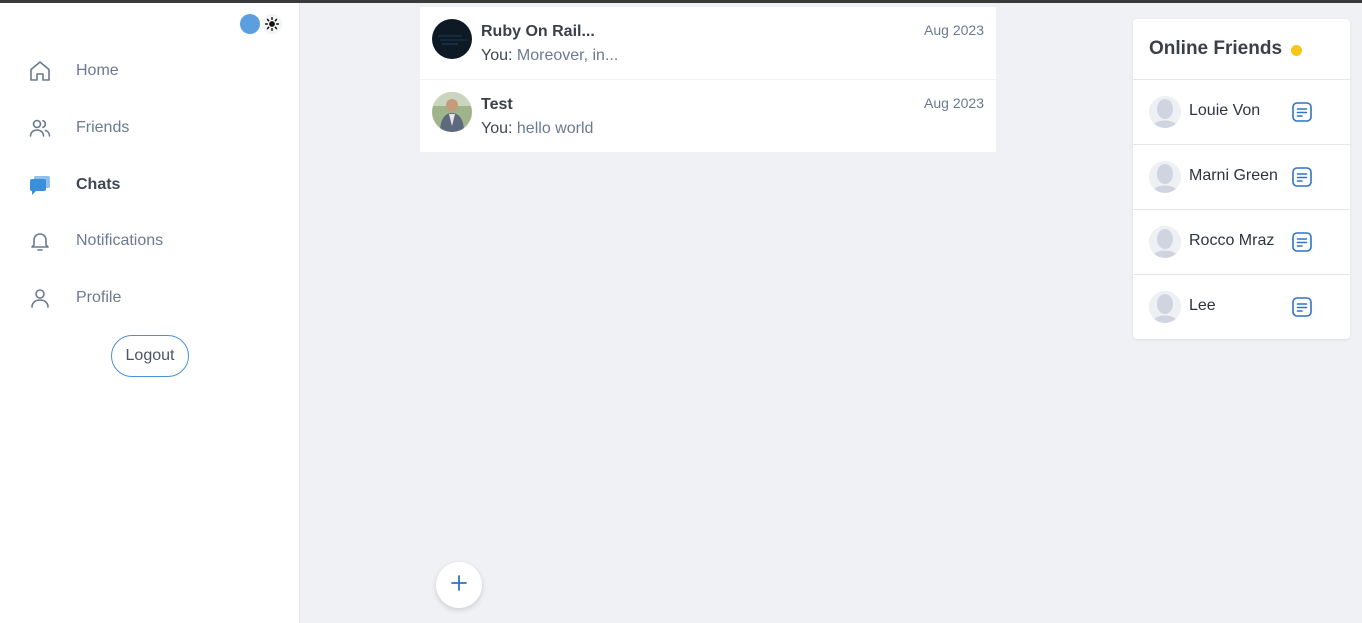  I want to click on friend-item: Rocco Mraz, so click(1241, 242).